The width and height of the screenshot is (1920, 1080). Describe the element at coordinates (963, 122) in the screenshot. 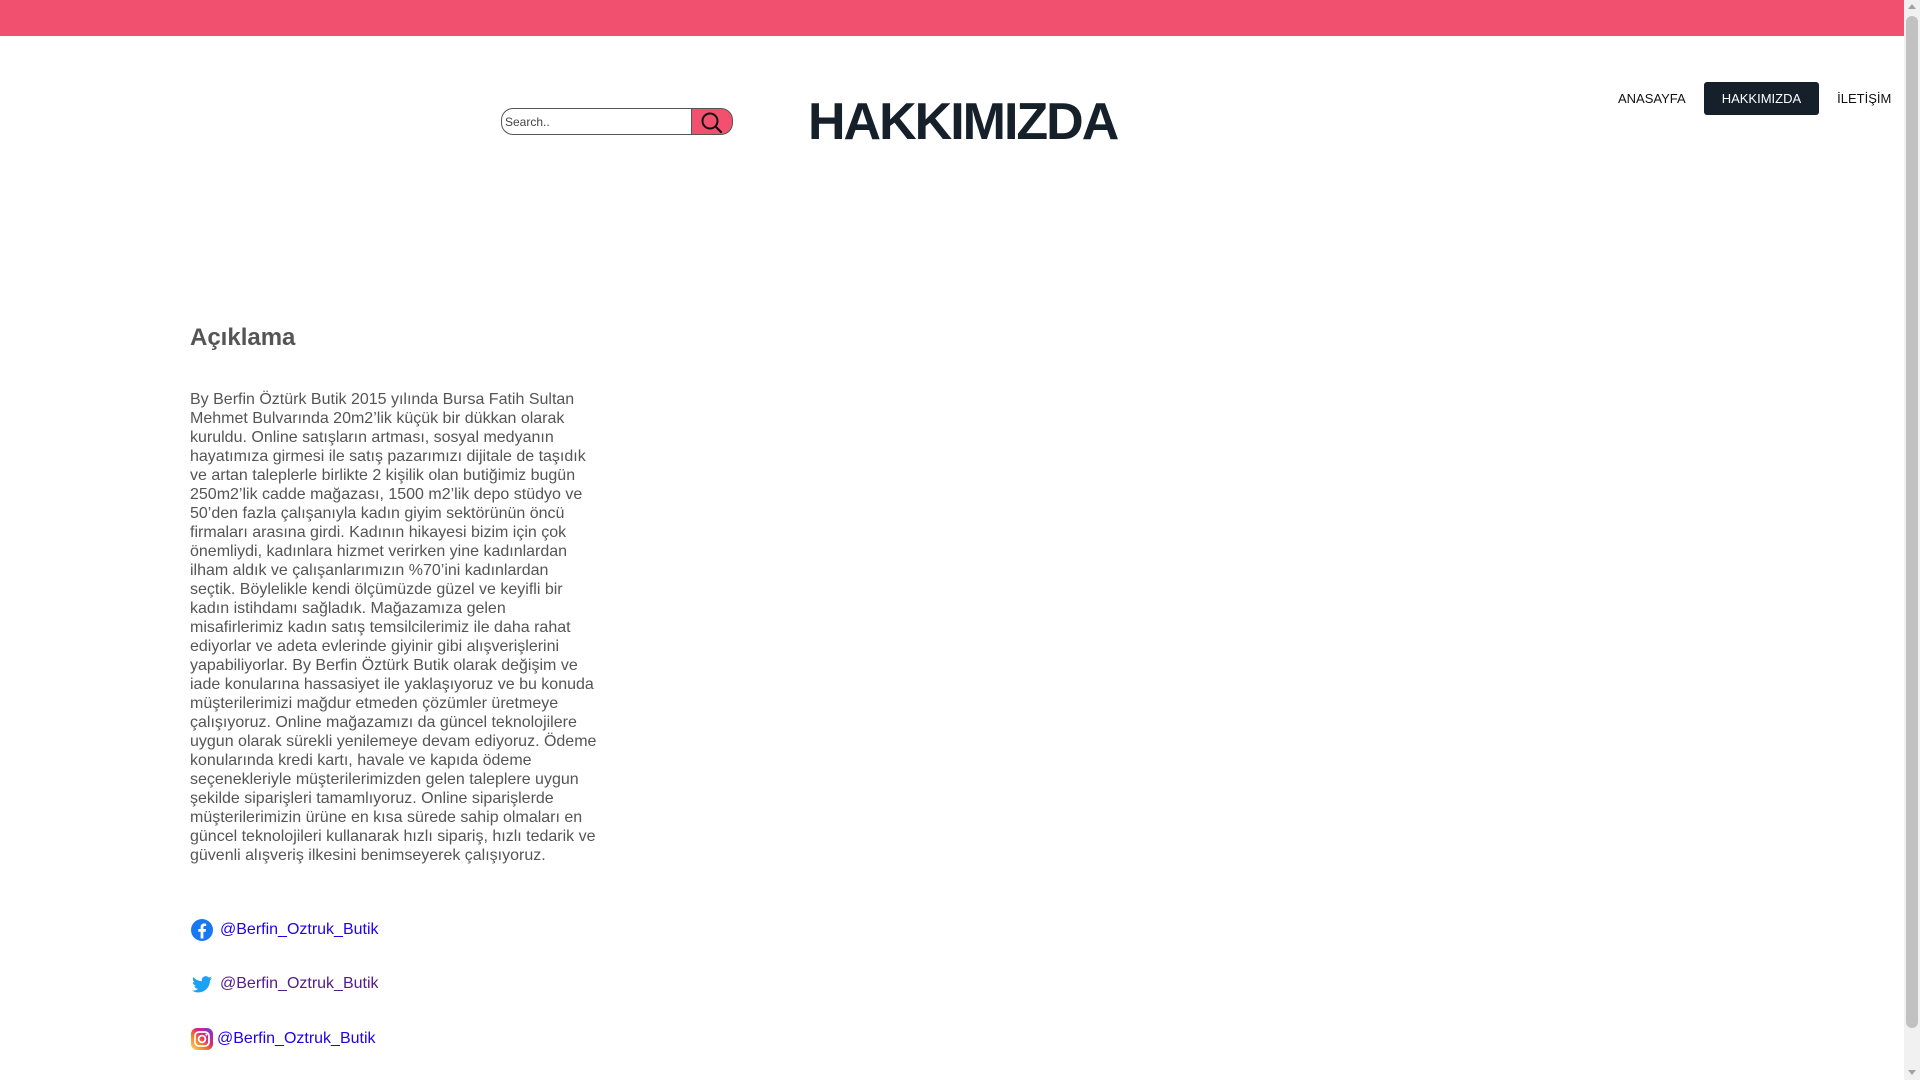

I see `page-title: HAKKIMIZDA` at that location.